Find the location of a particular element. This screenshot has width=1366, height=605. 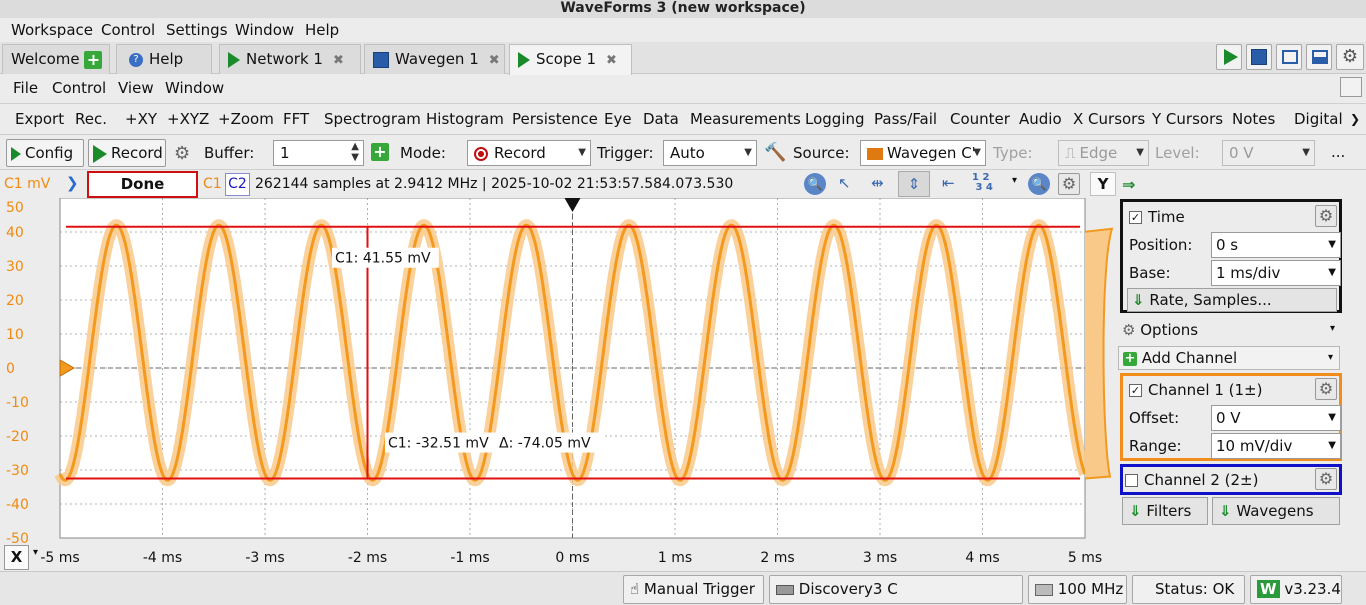

add-channel-button: + Add Channel ▾ is located at coordinates (1229, 358).